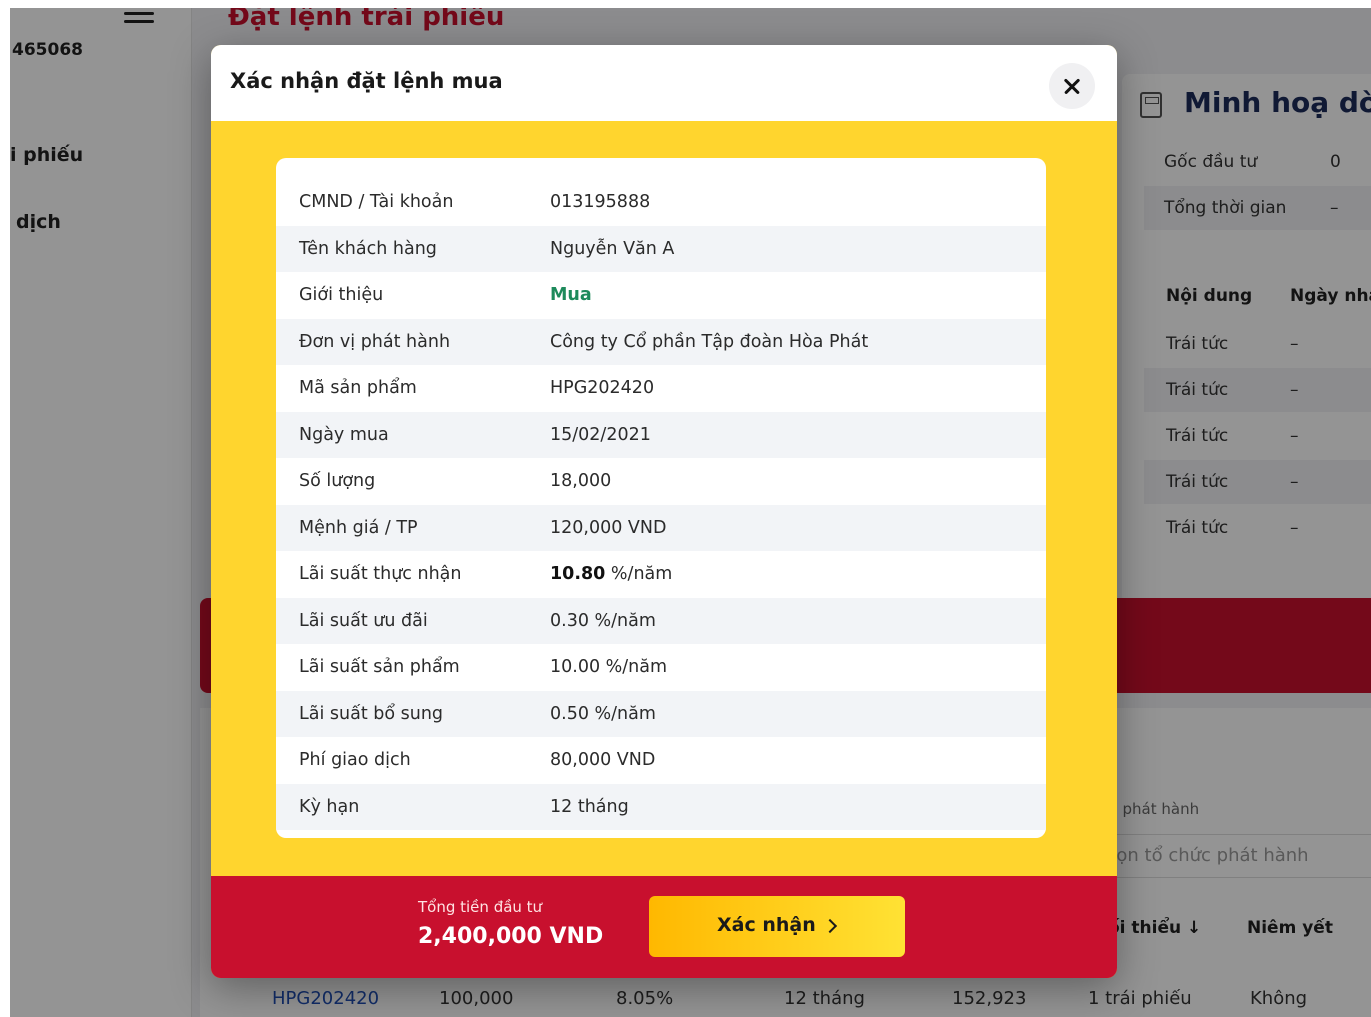 This screenshot has width=1371, height=1017. I want to click on modal-footer: Tổng tiền đầu tư 2,400,000 VND Xác nhận, so click(664, 927).